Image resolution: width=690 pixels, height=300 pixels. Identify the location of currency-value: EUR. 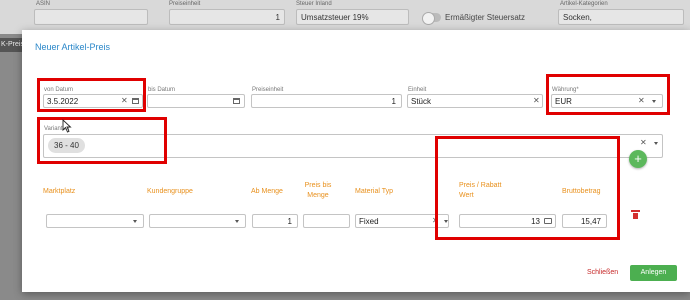
(563, 101).